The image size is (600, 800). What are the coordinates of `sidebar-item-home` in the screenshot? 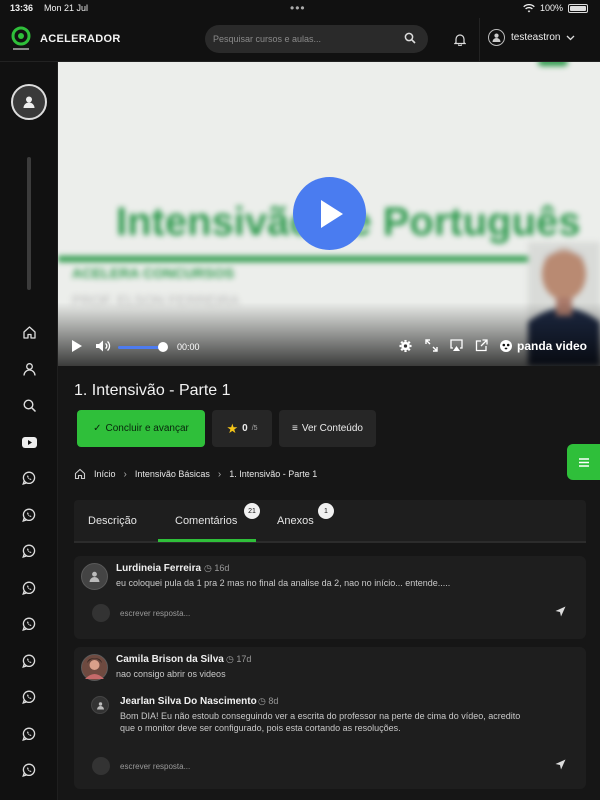 It's located at (29, 332).